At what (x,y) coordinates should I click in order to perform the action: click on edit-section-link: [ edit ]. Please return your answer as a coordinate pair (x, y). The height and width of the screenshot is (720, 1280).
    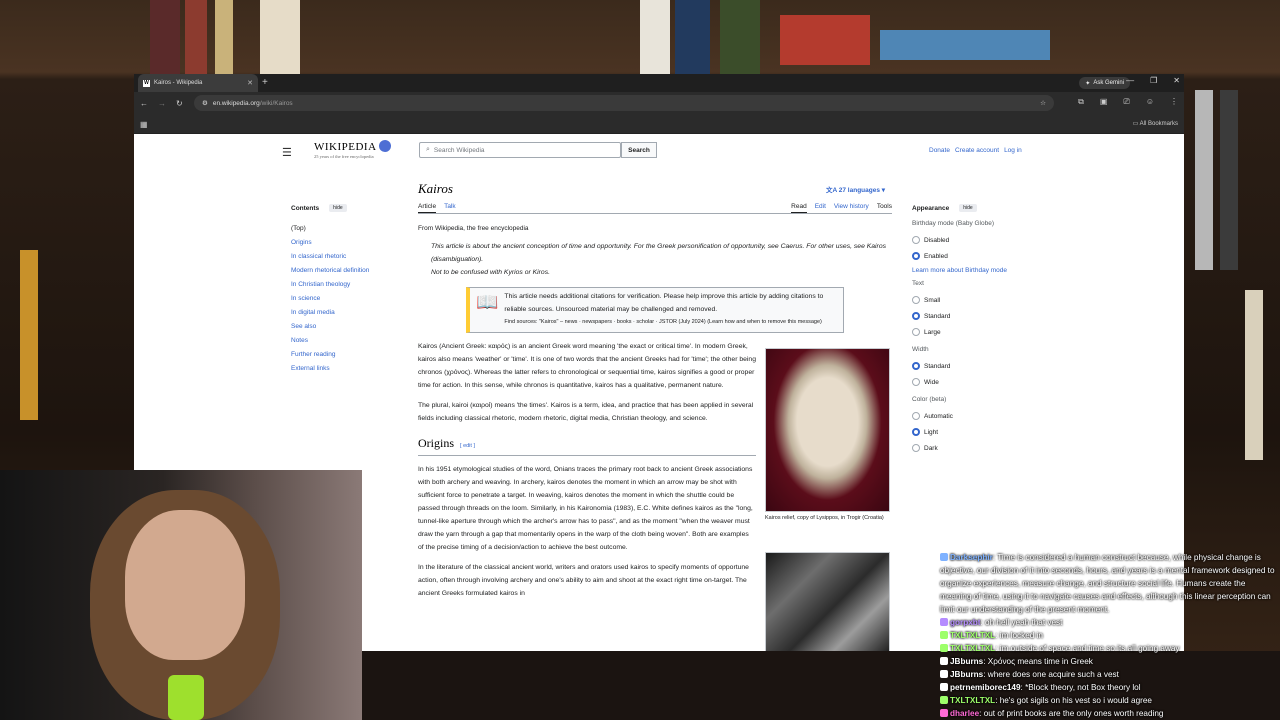
    Looking at the image, I should click on (467, 446).